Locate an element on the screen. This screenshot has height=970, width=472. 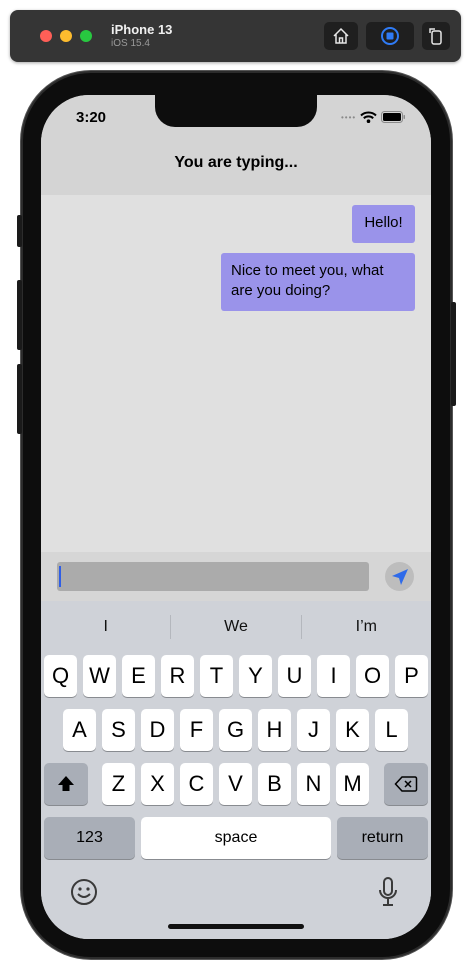
key-j: J is located at coordinates (313, 730).